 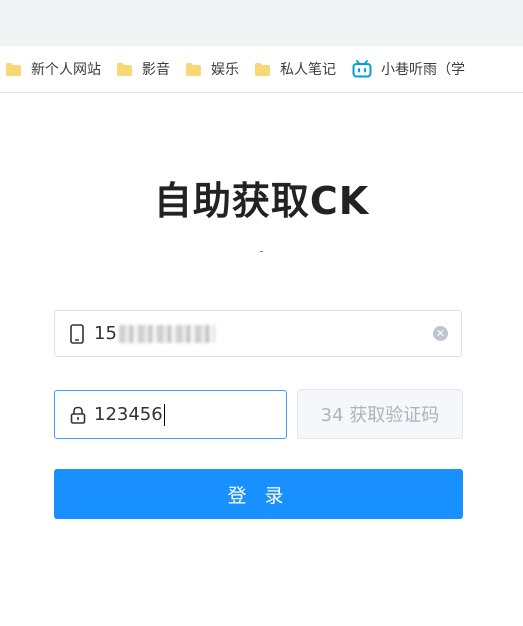 I want to click on code-value: 123456, so click(x=129, y=414).